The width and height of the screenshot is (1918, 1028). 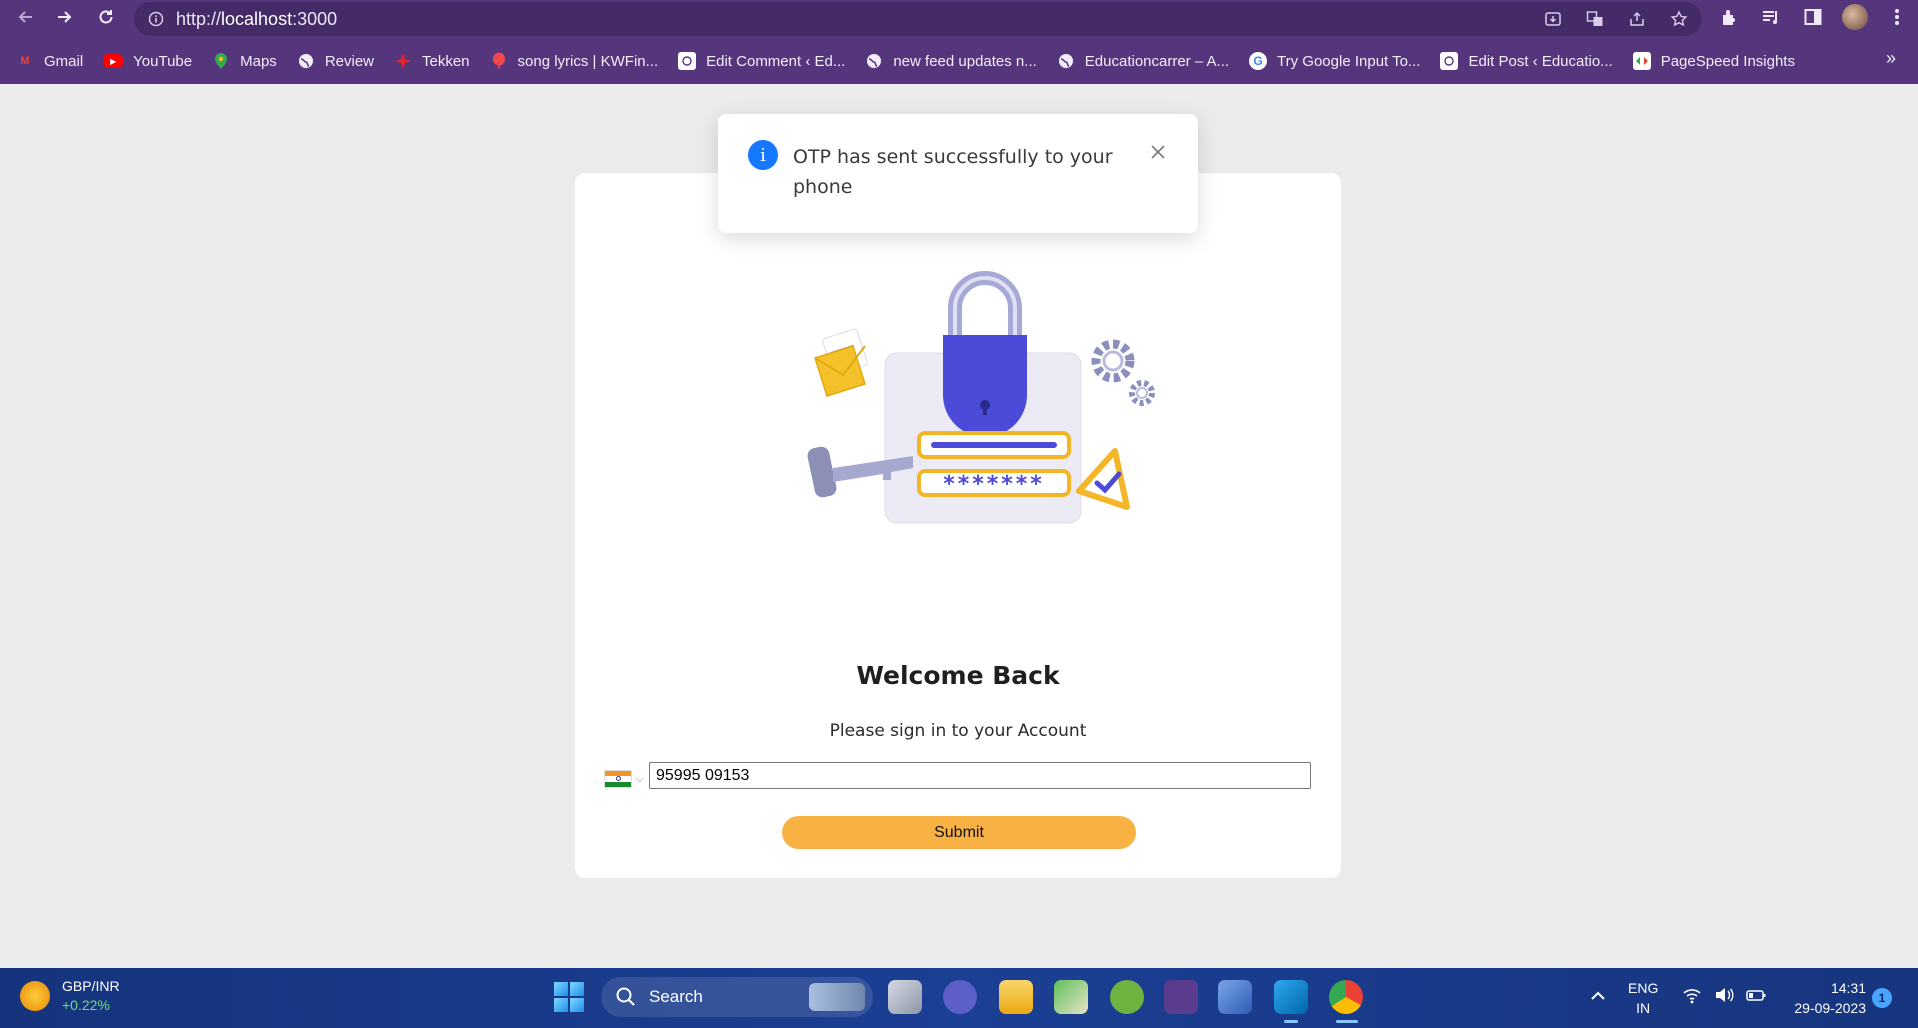 I want to click on task-view-icon, so click(x=905, y=997).